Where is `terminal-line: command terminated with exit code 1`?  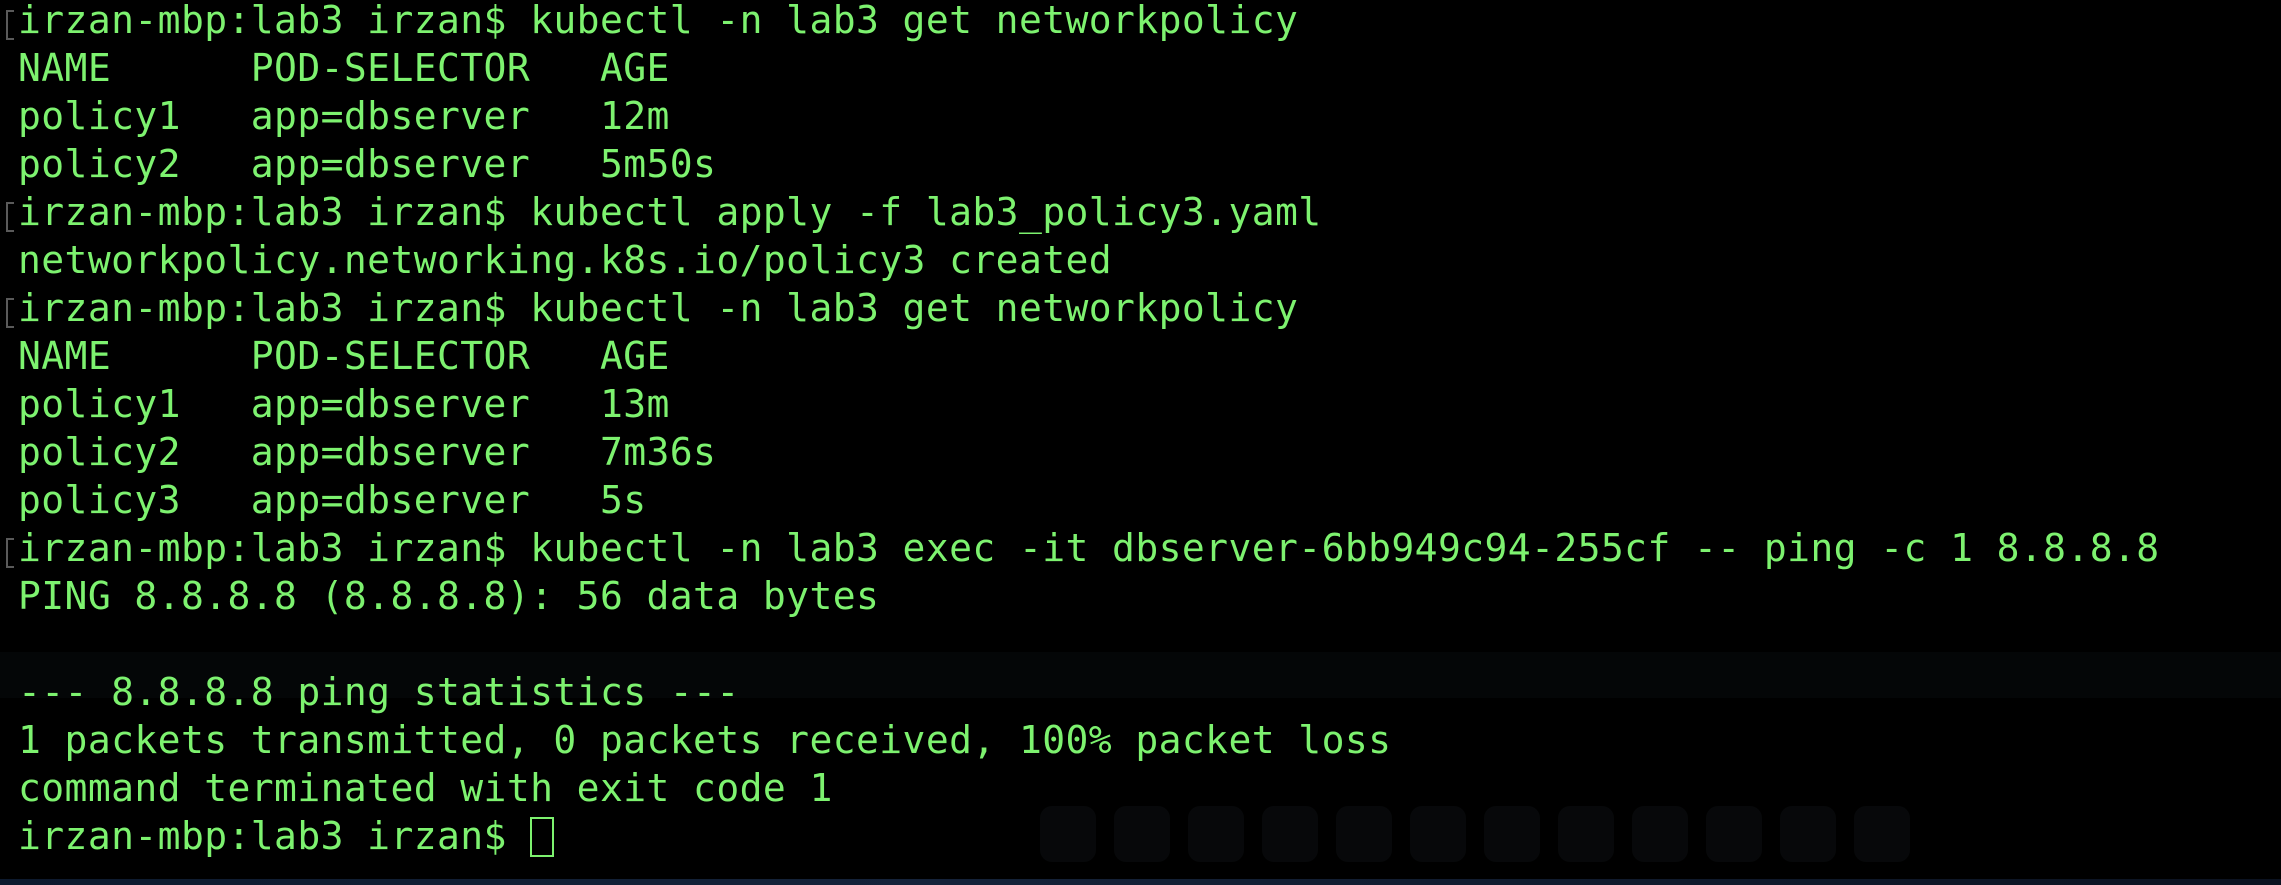
terminal-line: command terminated with exit code 1 is located at coordinates (425, 788).